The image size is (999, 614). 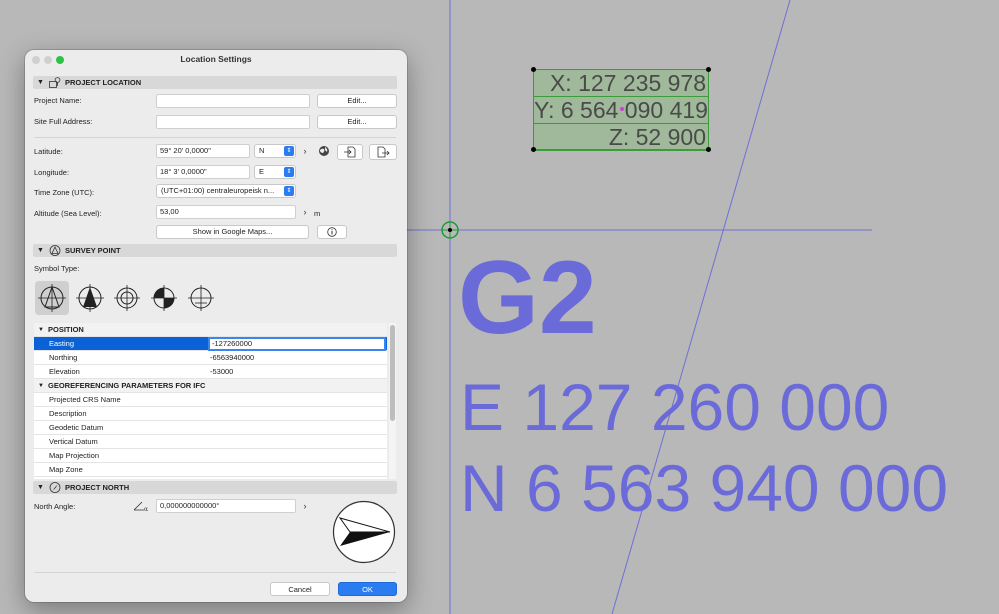 I want to click on table-row-northing: Northing -6563940000, so click(x=210, y=358).